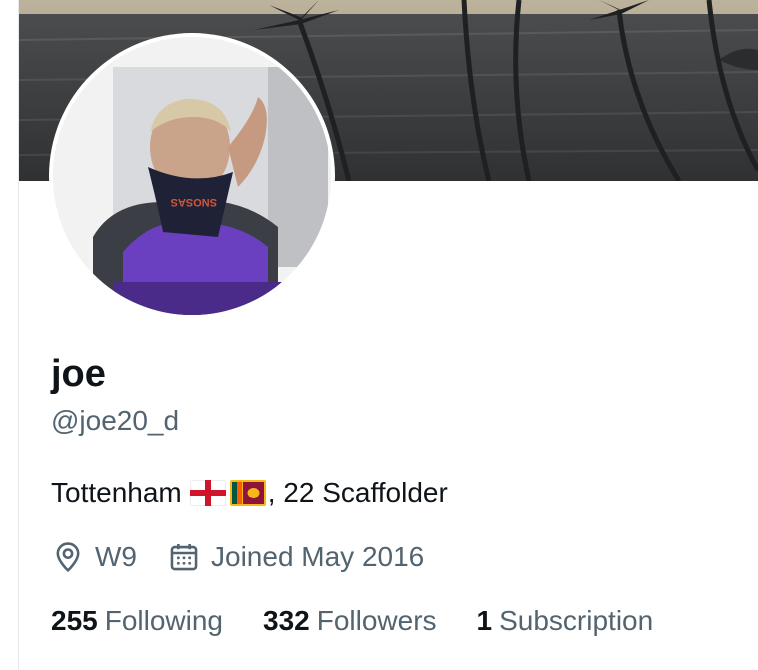  Describe the element at coordinates (163, 620) in the screenshot. I see `following-label: Following` at that location.